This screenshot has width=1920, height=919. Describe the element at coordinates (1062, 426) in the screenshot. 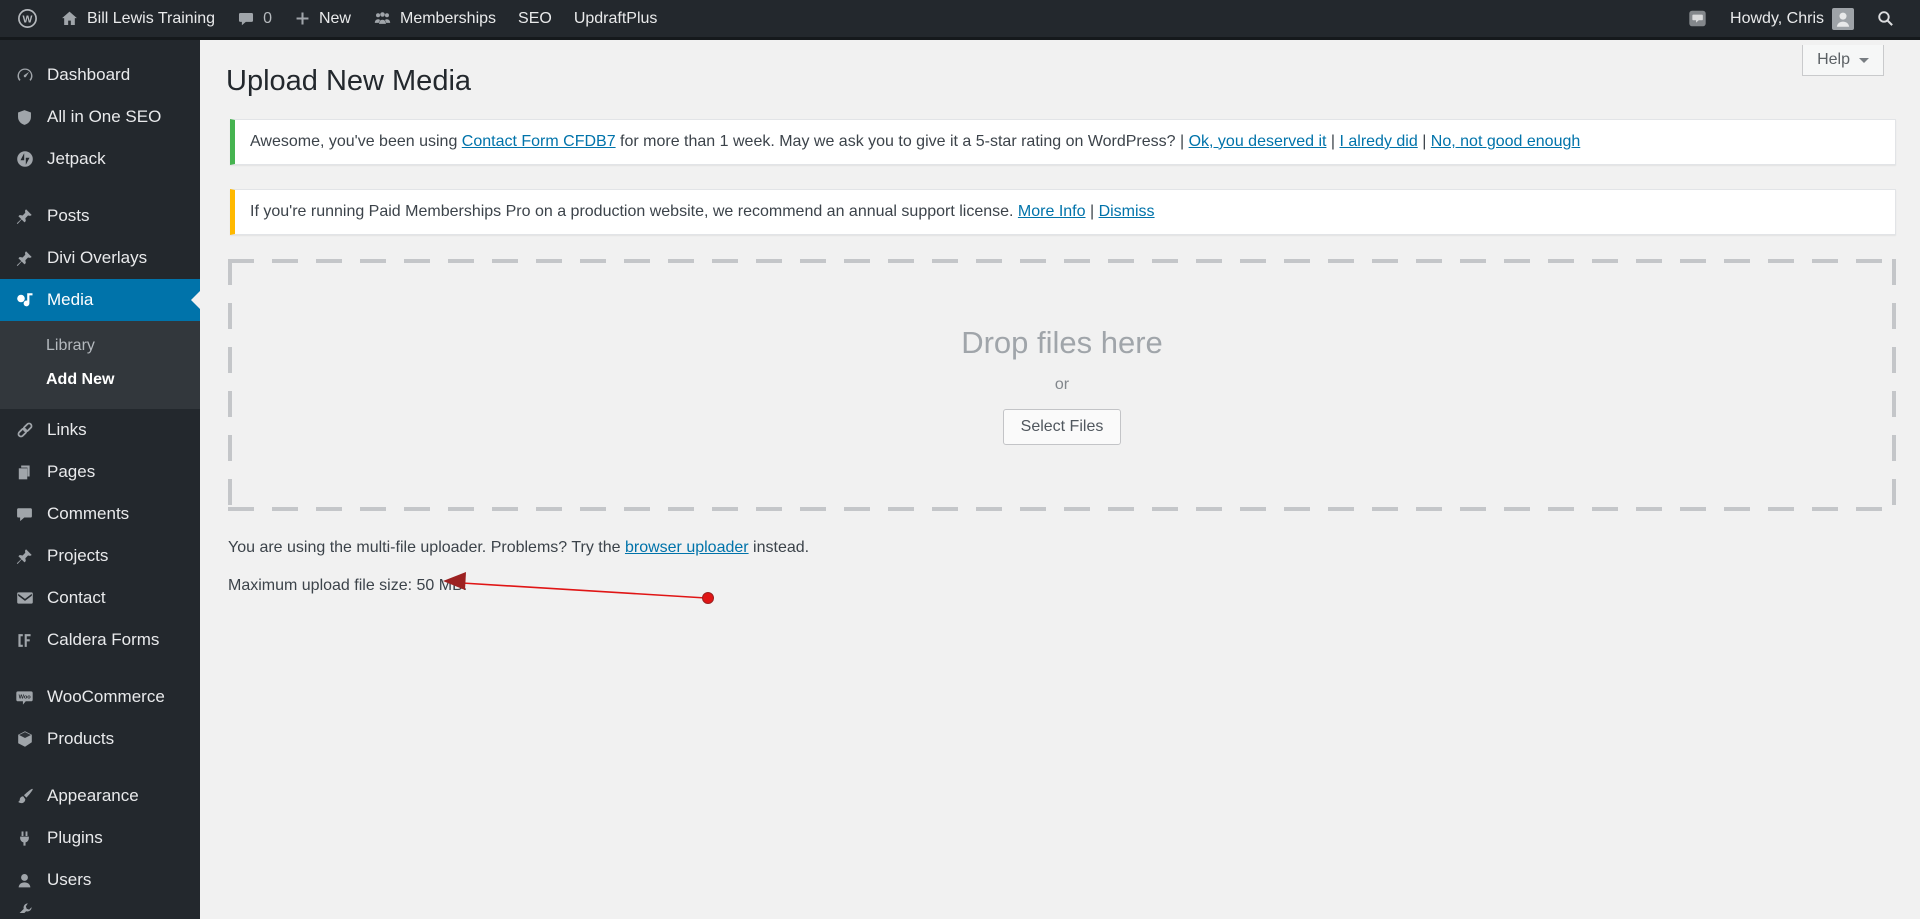

I see `select-files-button: Select Files` at that location.